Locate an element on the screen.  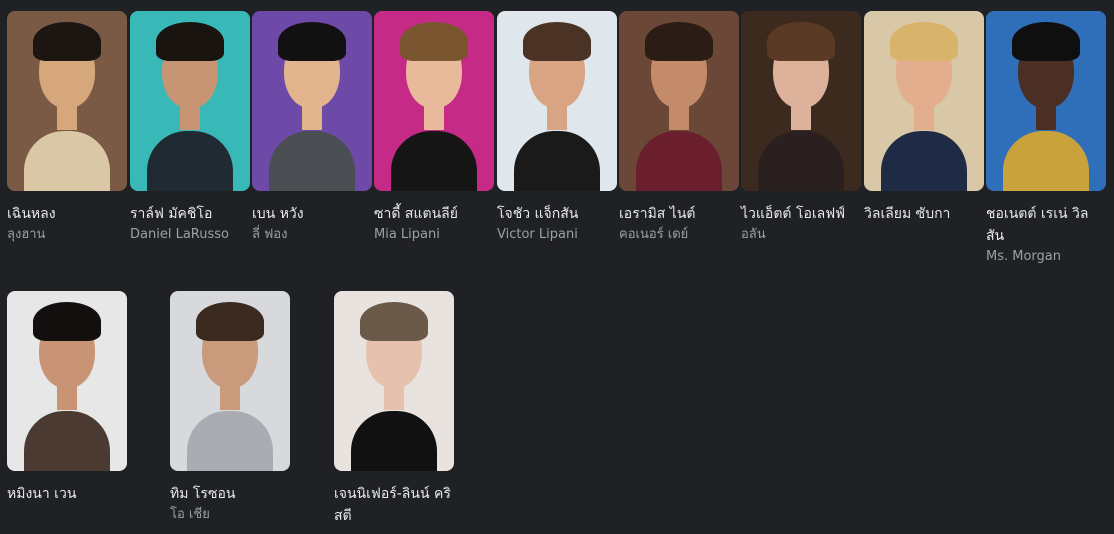
cast-card: เอรามิส ไนต์คอเนอร์ เดย์ is located at coordinates (679, 128).